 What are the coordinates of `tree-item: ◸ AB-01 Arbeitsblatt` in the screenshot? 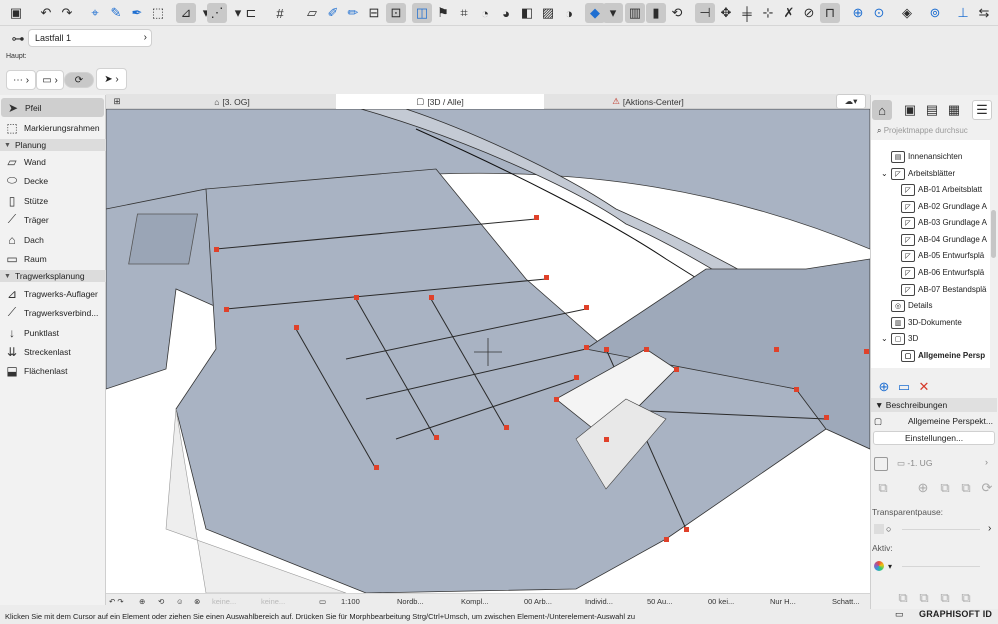 It's located at (941, 189).